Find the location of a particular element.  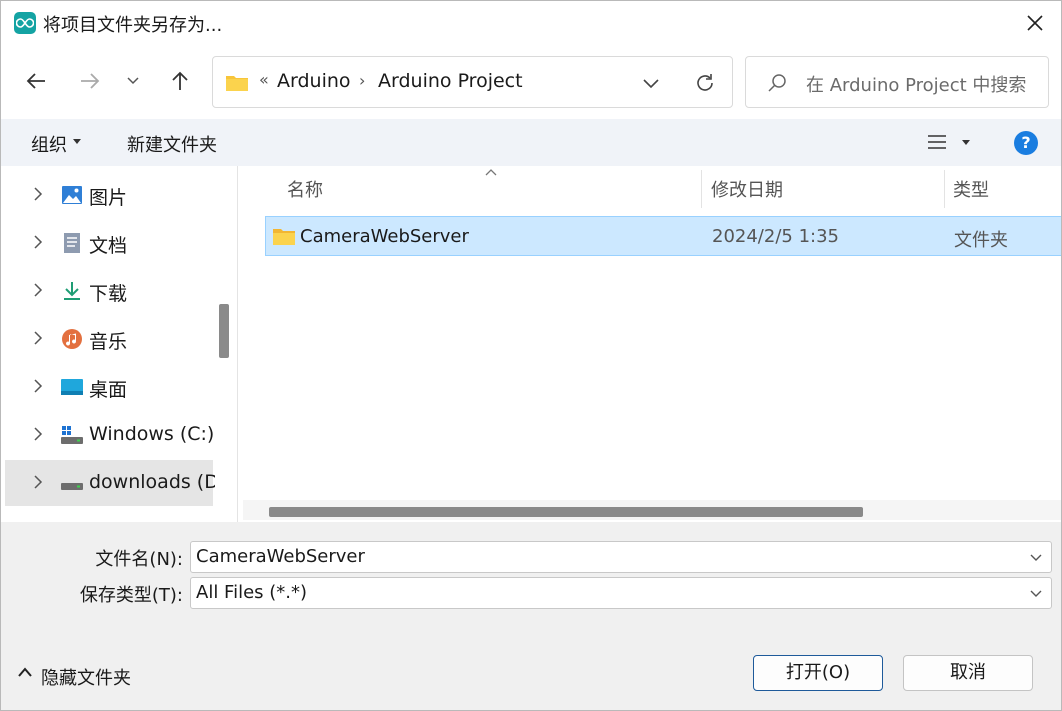

drive-c-icon is located at coordinates (72, 435).